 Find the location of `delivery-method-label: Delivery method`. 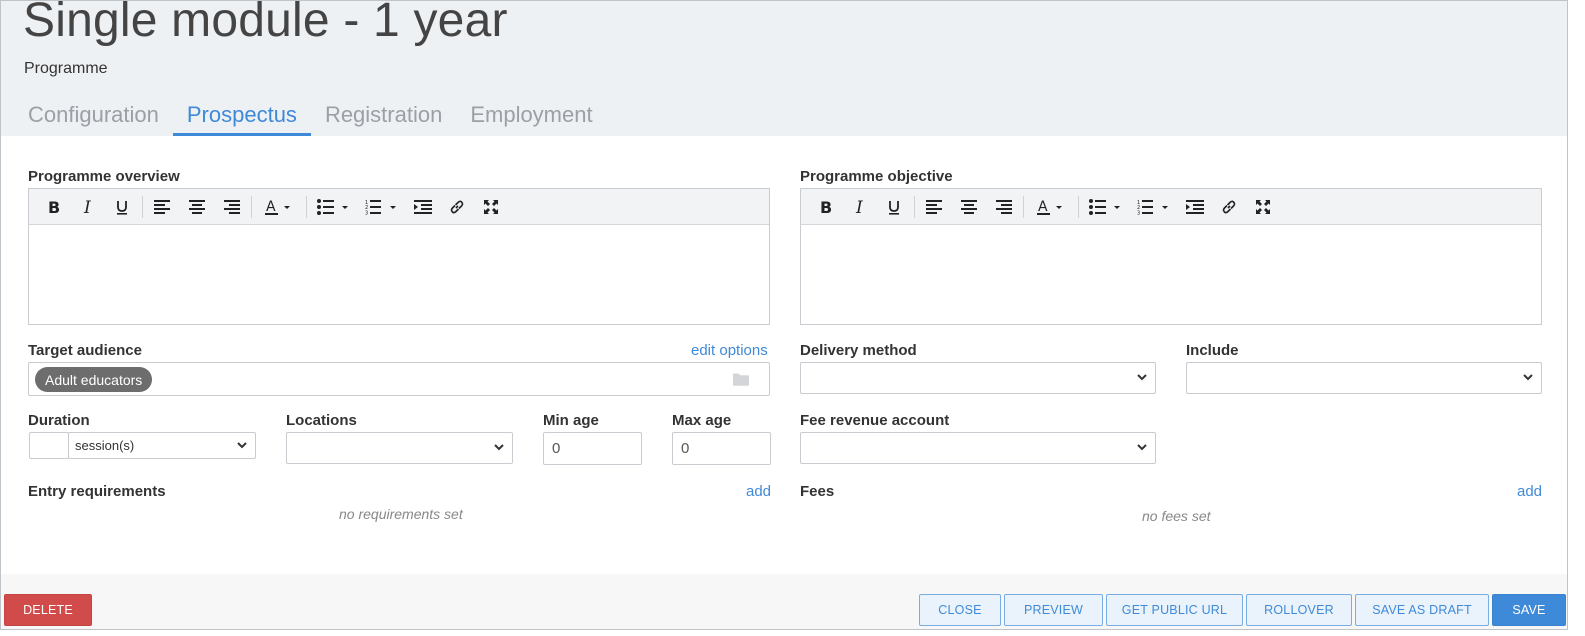

delivery-method-label: Delivery method is located at coordinates (858, 350).